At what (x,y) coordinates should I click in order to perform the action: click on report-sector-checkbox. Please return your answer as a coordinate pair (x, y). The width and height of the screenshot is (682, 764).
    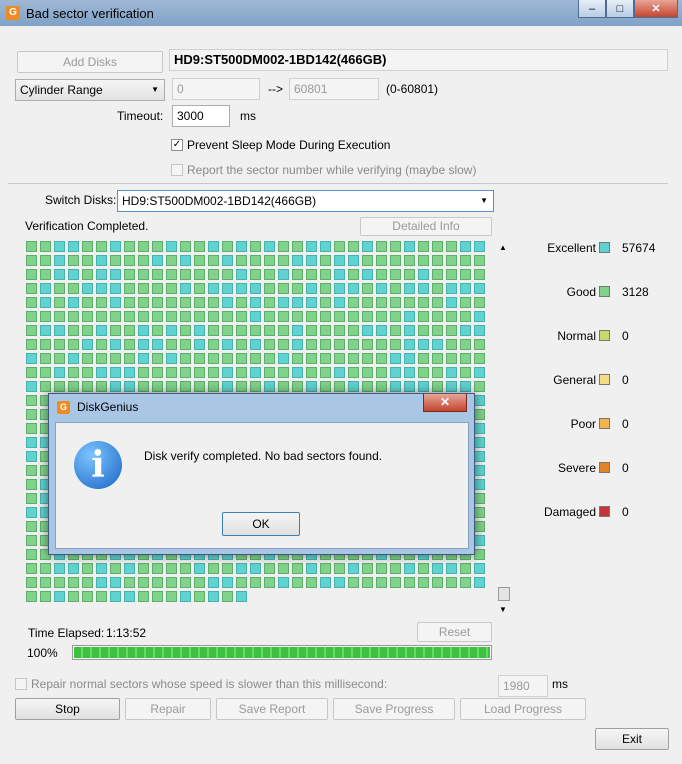
    Looking at the image, I should click on (177, 170).